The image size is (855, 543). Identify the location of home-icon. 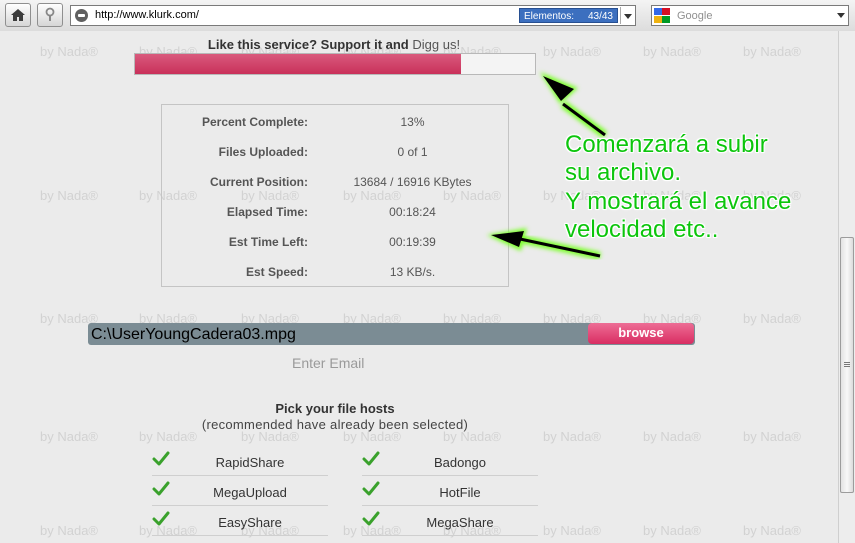
(18, 15).